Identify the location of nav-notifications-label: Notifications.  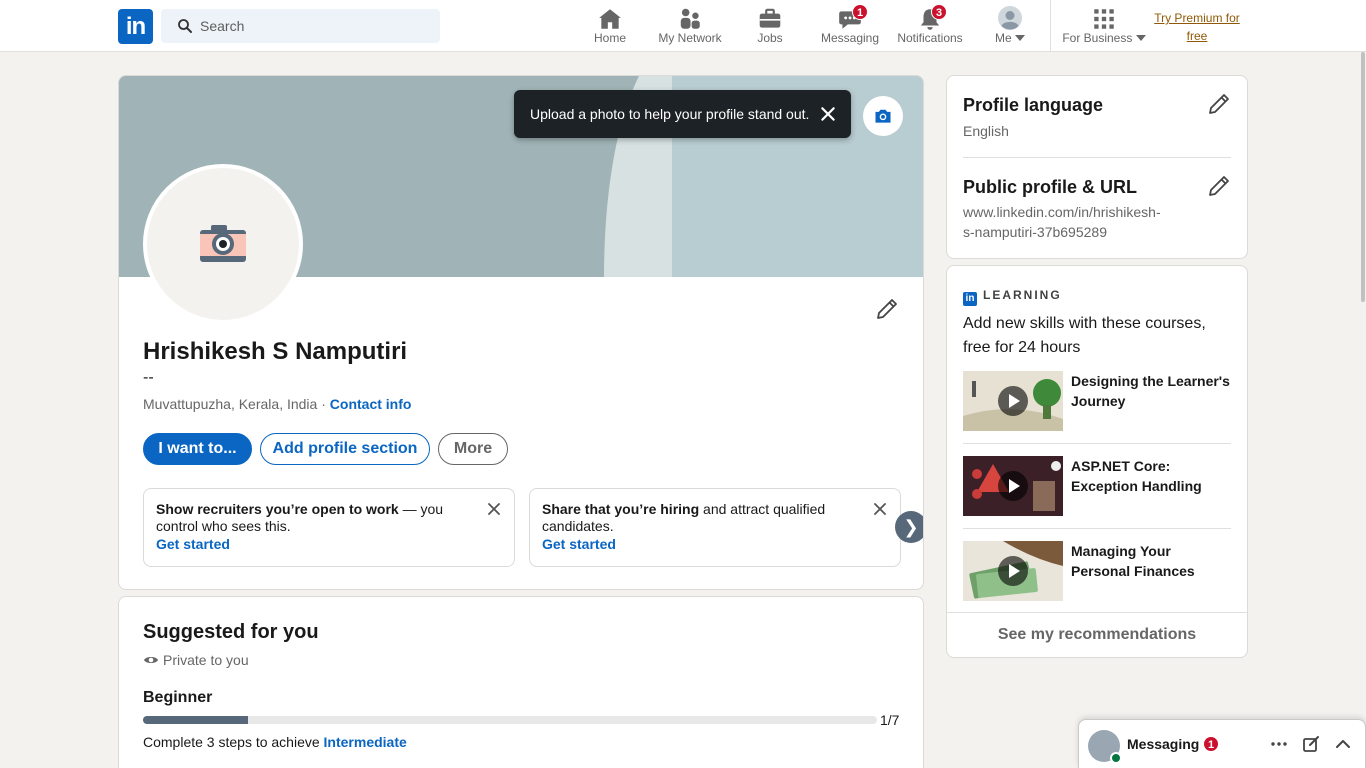
(930, 38).